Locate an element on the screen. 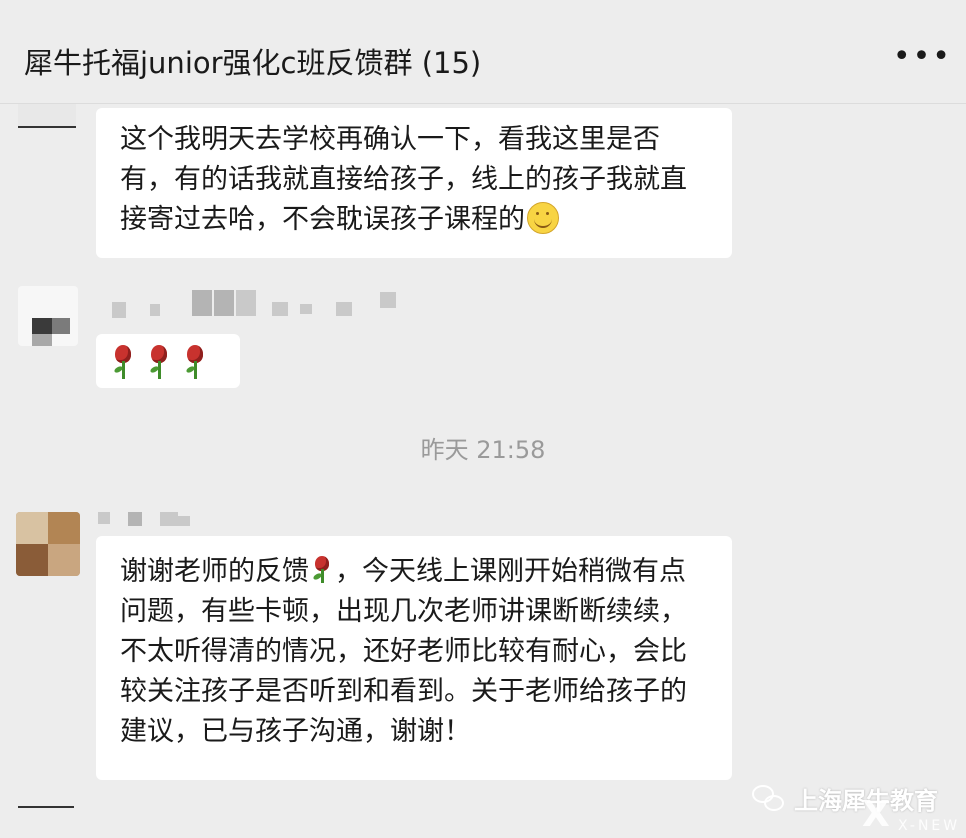 The width and height of the screenshot is (966, 838). smile-icon is located at coordinates (543, 218).